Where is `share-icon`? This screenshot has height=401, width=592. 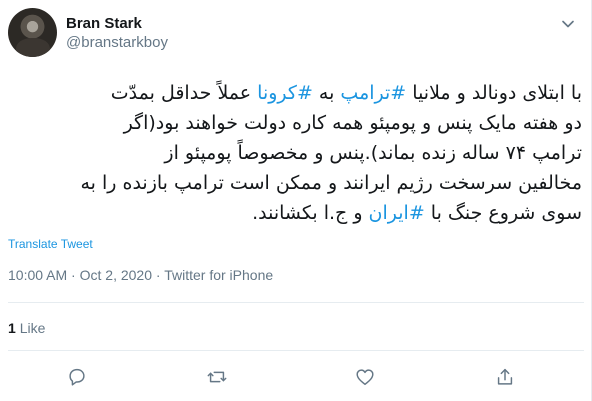
share-icon is located at coordinates (505, 377).